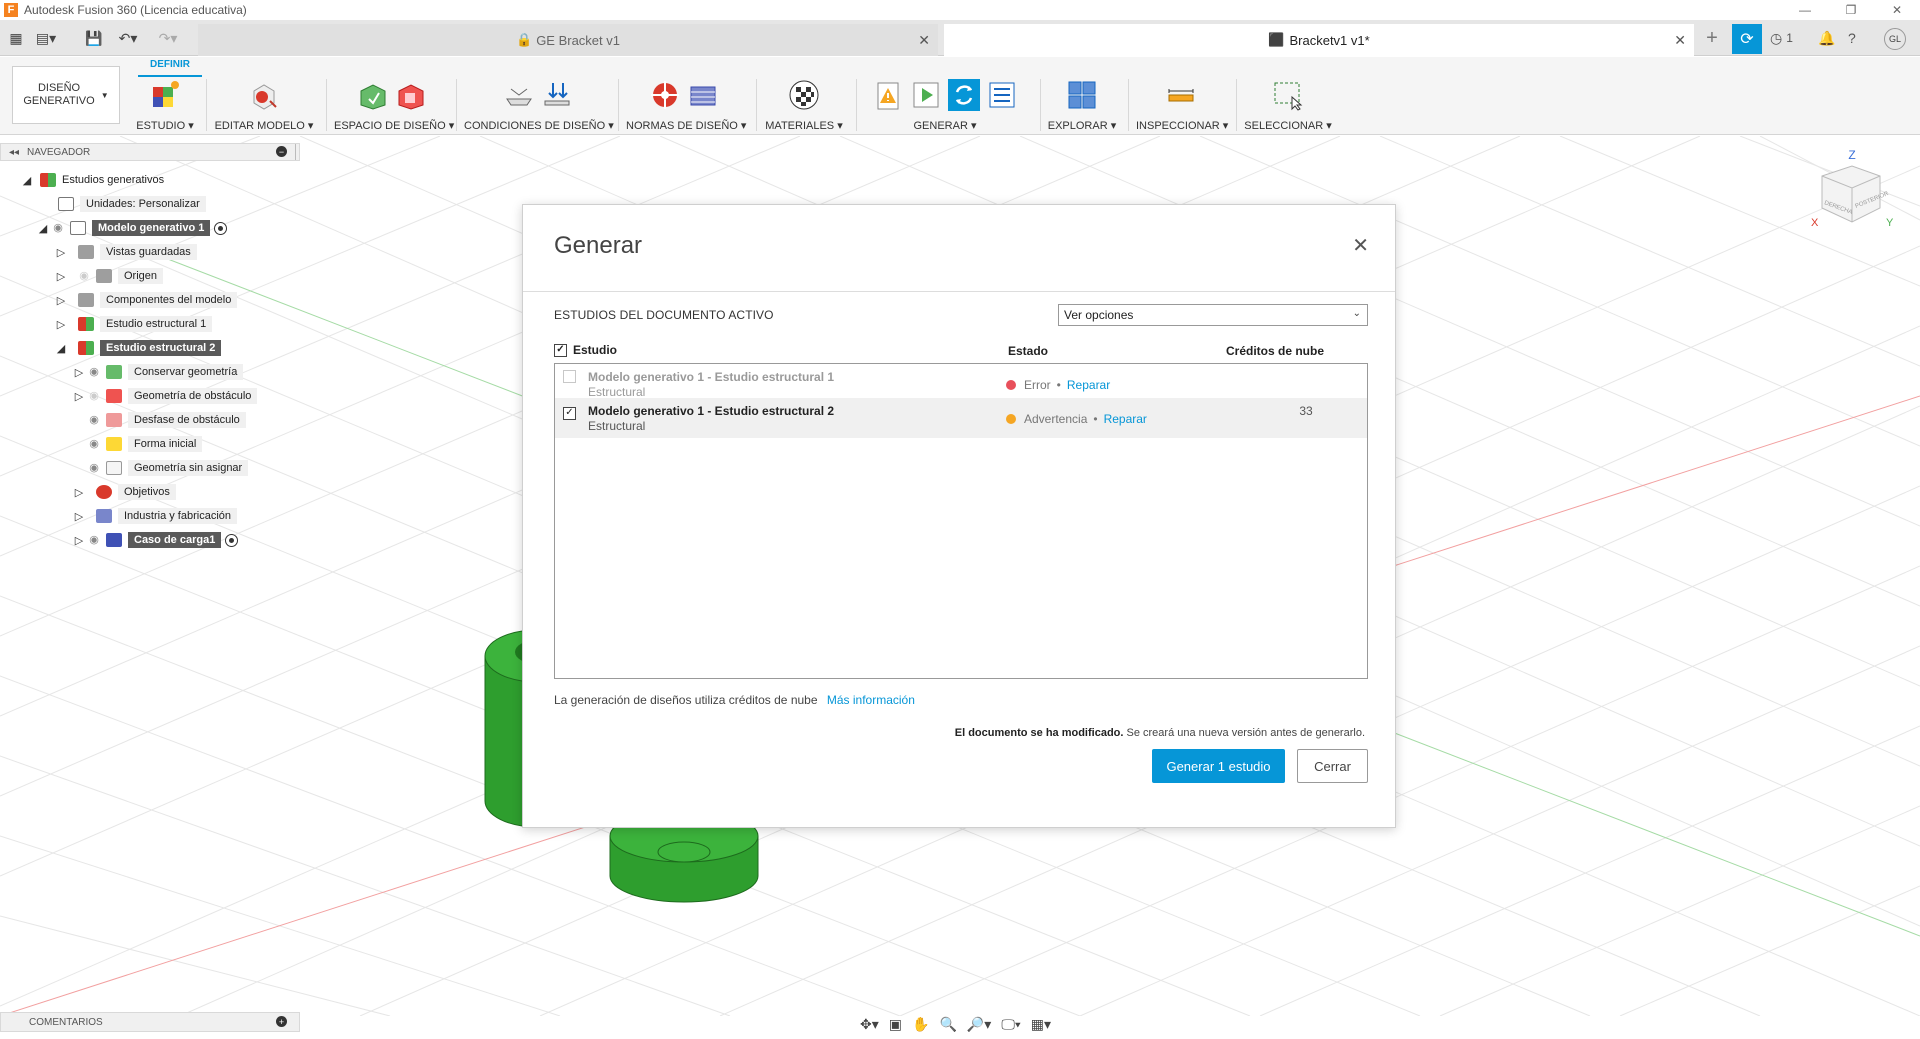 The width and height of the screenshot is (1920, 1039). Describe the element at coordinates (1319, 40) in the screenshot. I see `document-tab-active: ⬛ Bracketv1 v1* ✕` at that location.